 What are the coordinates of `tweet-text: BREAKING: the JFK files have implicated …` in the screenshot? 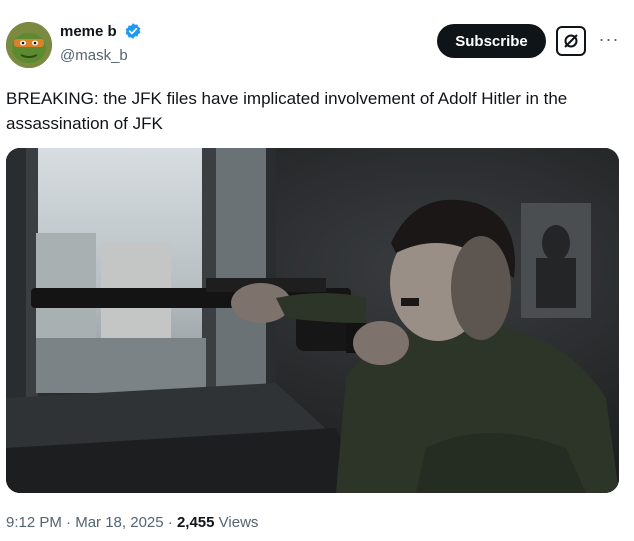 It's located at (287, 111).